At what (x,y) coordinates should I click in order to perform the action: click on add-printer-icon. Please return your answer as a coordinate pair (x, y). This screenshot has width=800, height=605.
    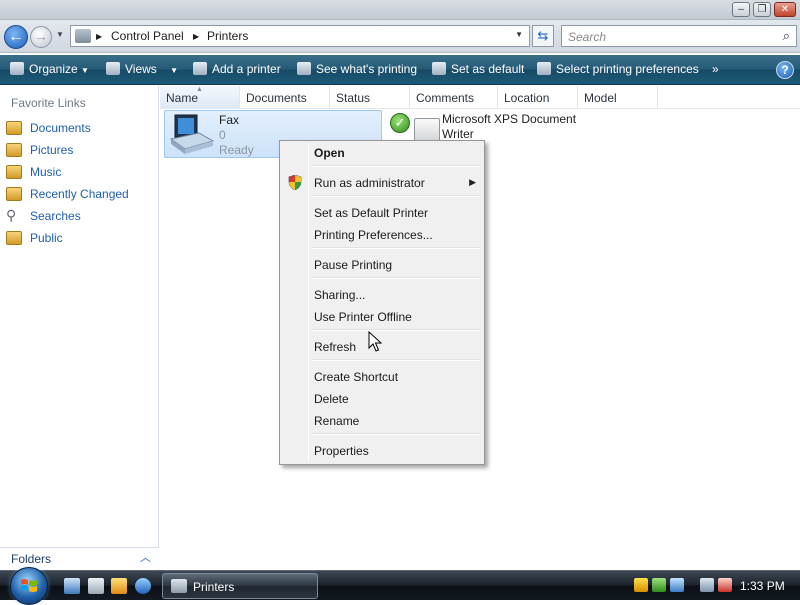
    Looking at the image, I should click on (200, 68).